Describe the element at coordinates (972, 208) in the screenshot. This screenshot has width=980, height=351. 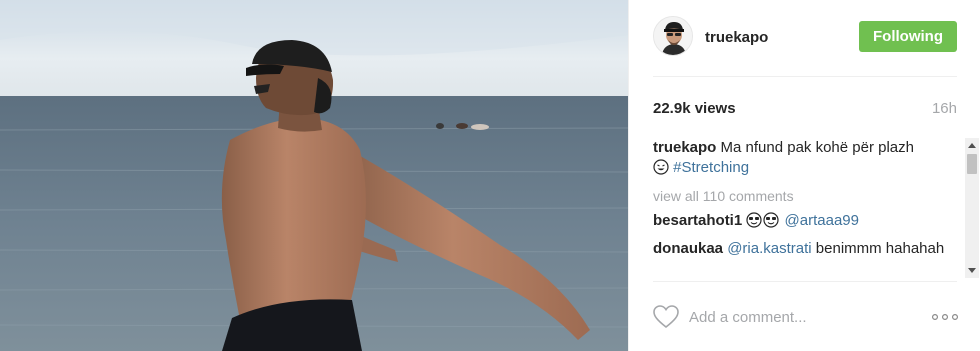
I see `comments-scrollbar` at that location.